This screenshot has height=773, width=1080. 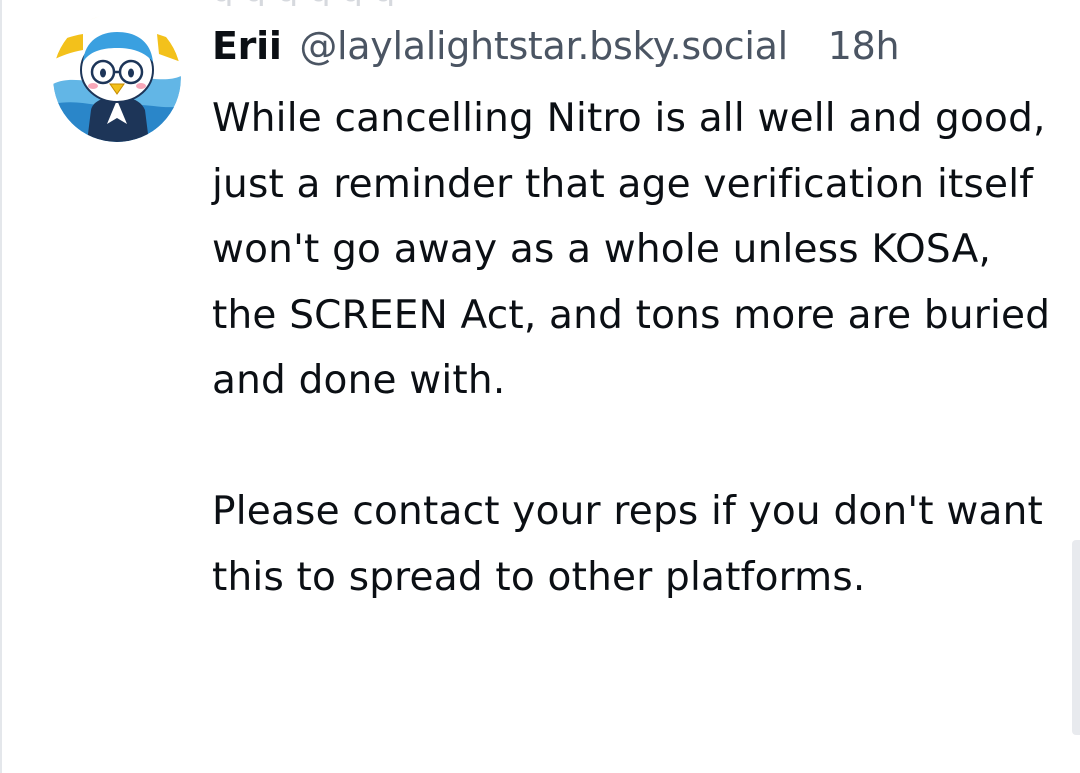 I want to click on author-handle: @laylalightstar.bsky.social, so click(x=543, y=46).